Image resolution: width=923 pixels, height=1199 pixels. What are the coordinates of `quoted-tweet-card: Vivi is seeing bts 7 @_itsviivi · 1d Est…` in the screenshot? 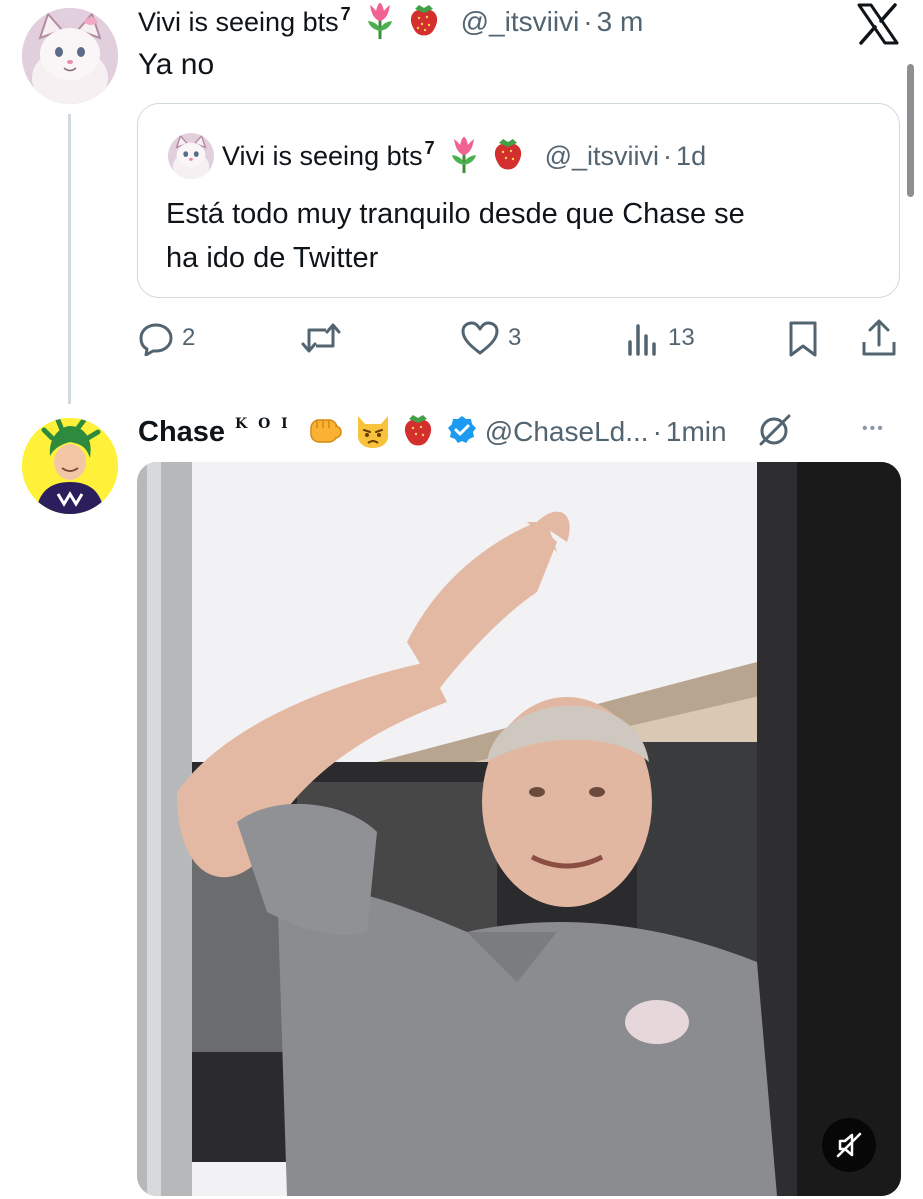 It's located at (518, 200).